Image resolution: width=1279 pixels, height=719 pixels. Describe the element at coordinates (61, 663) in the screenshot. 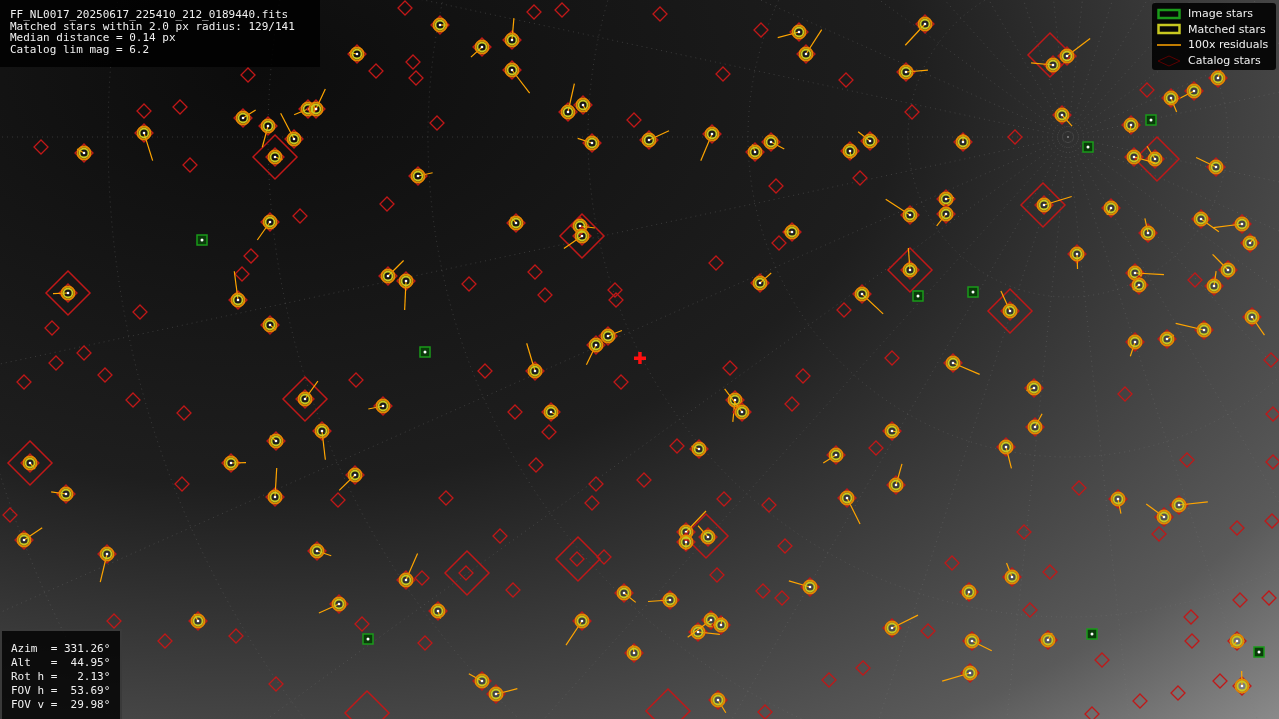

I see `pointing-line: Alt = 44.95°` at that location.